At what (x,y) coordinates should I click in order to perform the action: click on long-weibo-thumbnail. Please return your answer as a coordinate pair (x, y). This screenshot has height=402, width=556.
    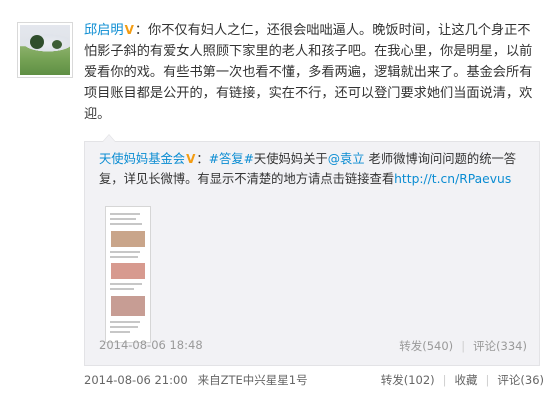
    Looking at the image, I should click on (128, 274).